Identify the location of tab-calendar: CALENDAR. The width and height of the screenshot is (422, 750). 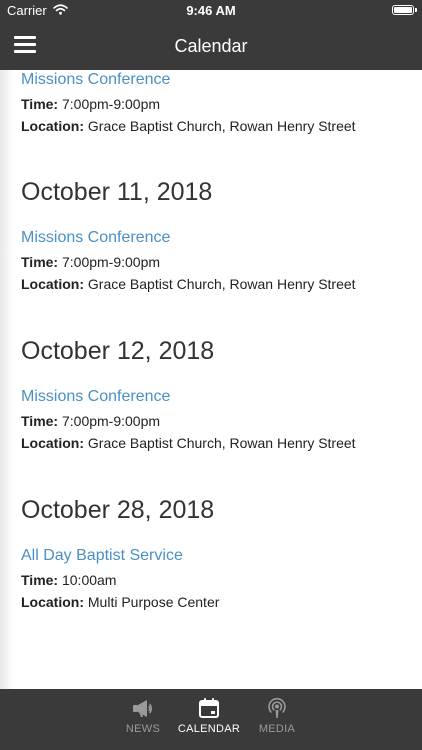
(209, 716).